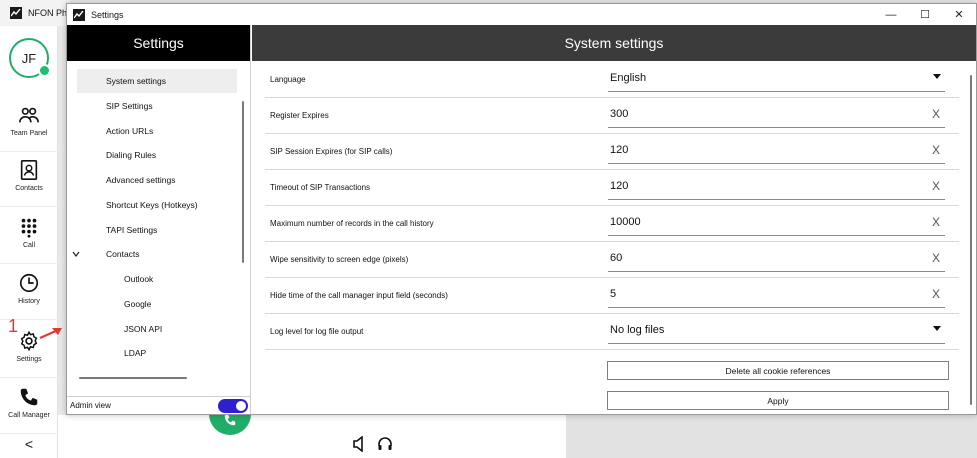  What do you see at coordinates (776, 150) in the screenshot?
I see `sip-session-expires-input: 120 X` at bounding box center [776, 150].